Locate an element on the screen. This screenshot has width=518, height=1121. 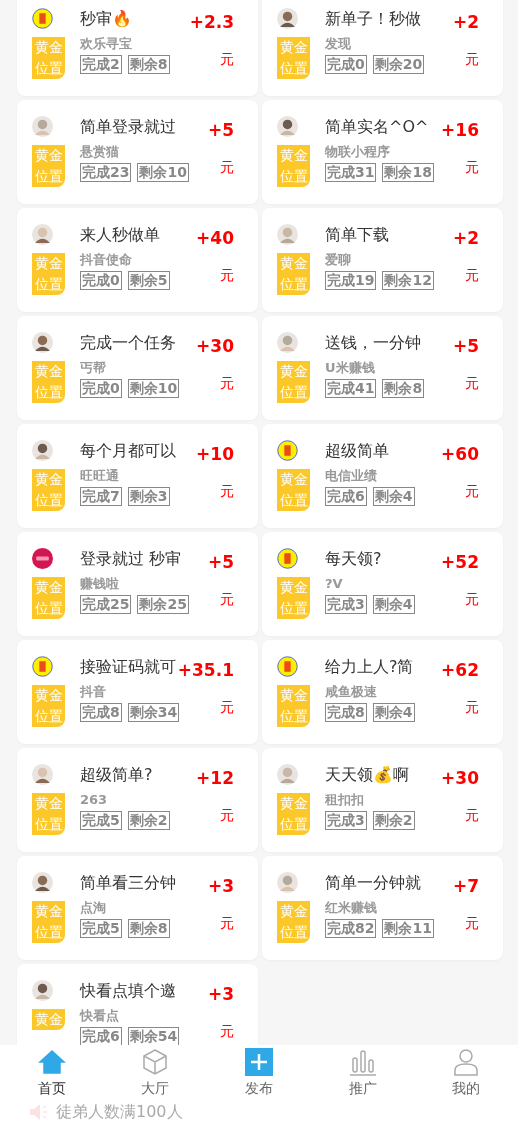
cube-icon is located at coordinates (155, 1062).